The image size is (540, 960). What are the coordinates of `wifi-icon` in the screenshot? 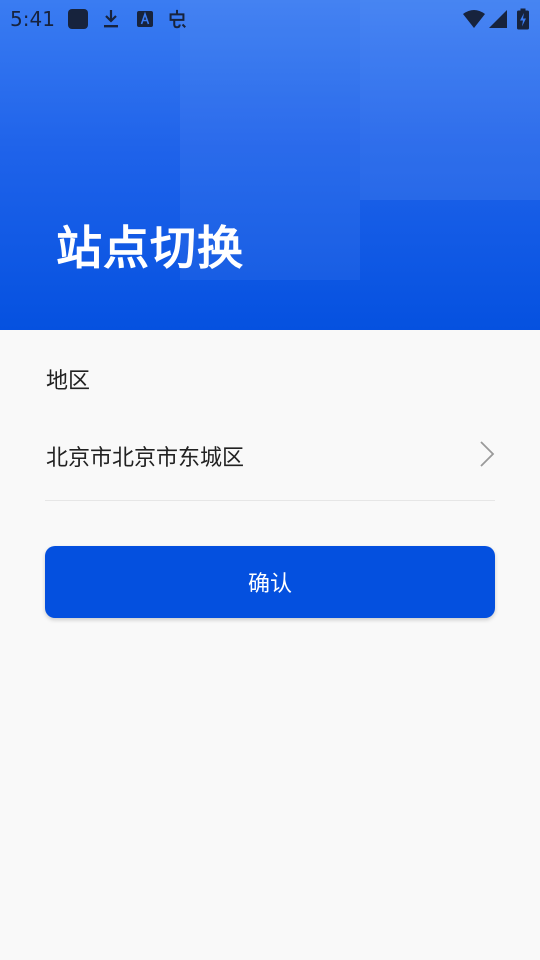 It's located at (474, 19).